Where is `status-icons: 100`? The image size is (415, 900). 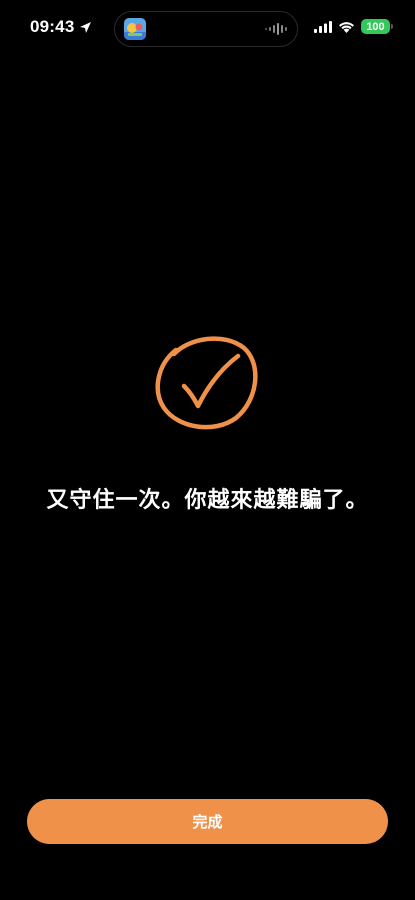
status-icons: 100 is located at coordinates (353, 26).